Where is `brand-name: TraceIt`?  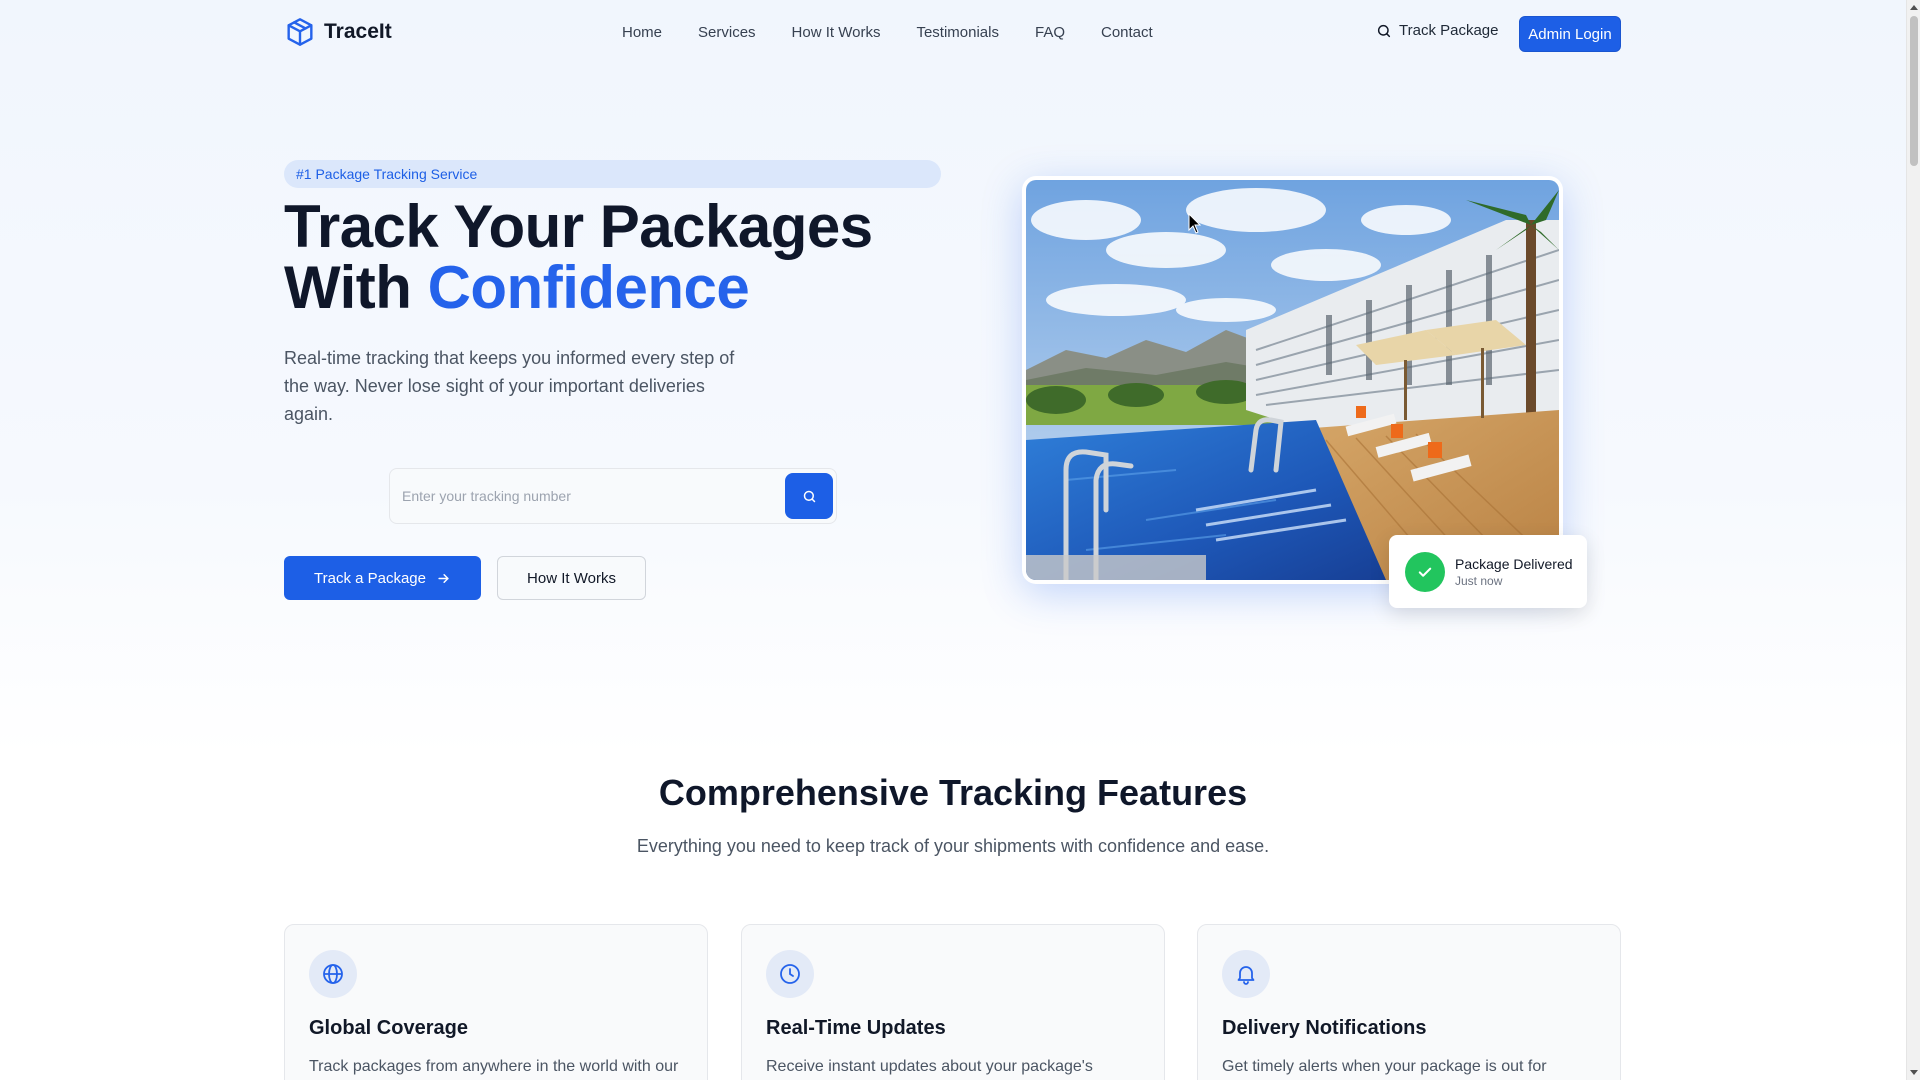 brand-name: TraceIt is located at coordinates (358, 31).